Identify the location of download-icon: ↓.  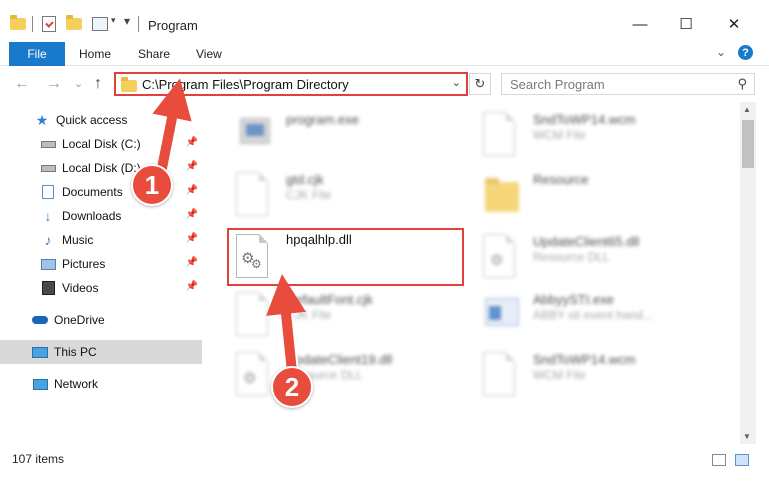
(48, 216).